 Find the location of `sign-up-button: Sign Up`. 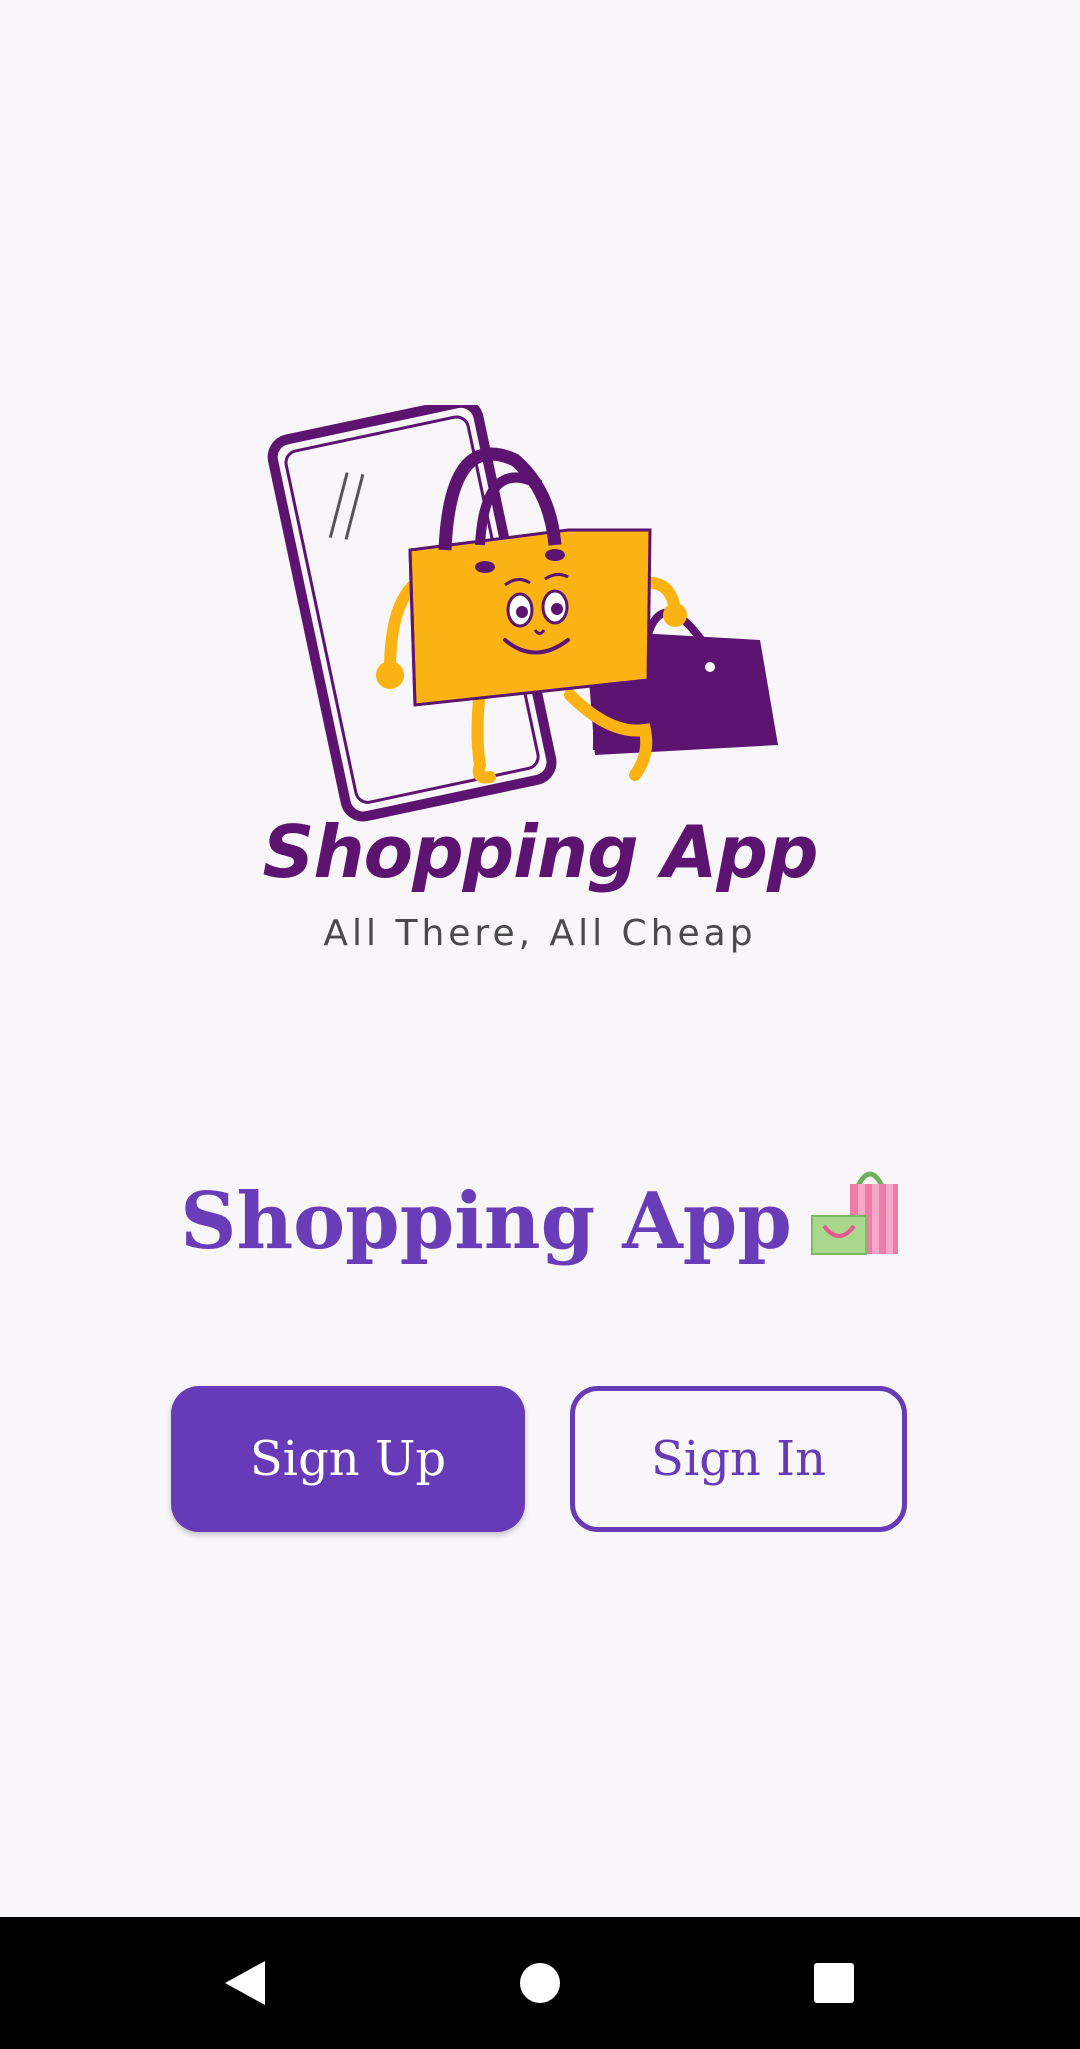

sign-up-button: Sign Up is located at coordinates (348, 1459).